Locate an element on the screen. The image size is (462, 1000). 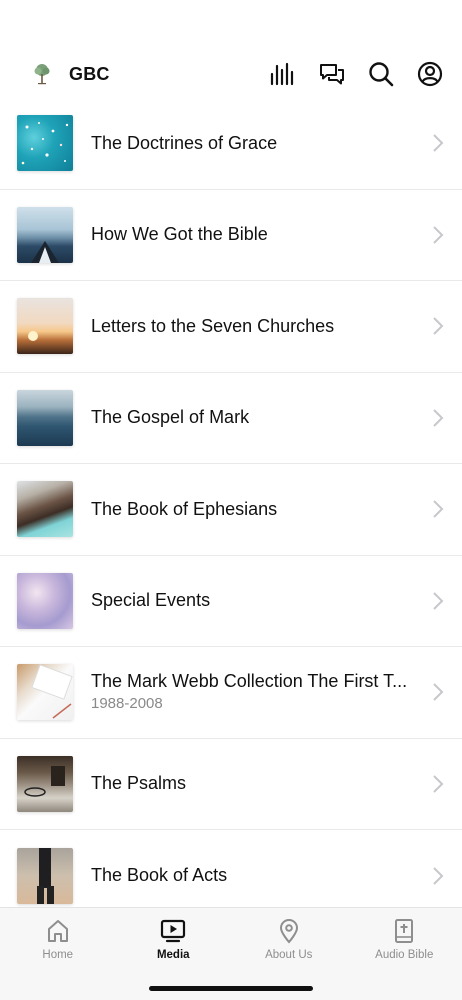
chat-bubbles-icon is located at coordinates (332, 74).